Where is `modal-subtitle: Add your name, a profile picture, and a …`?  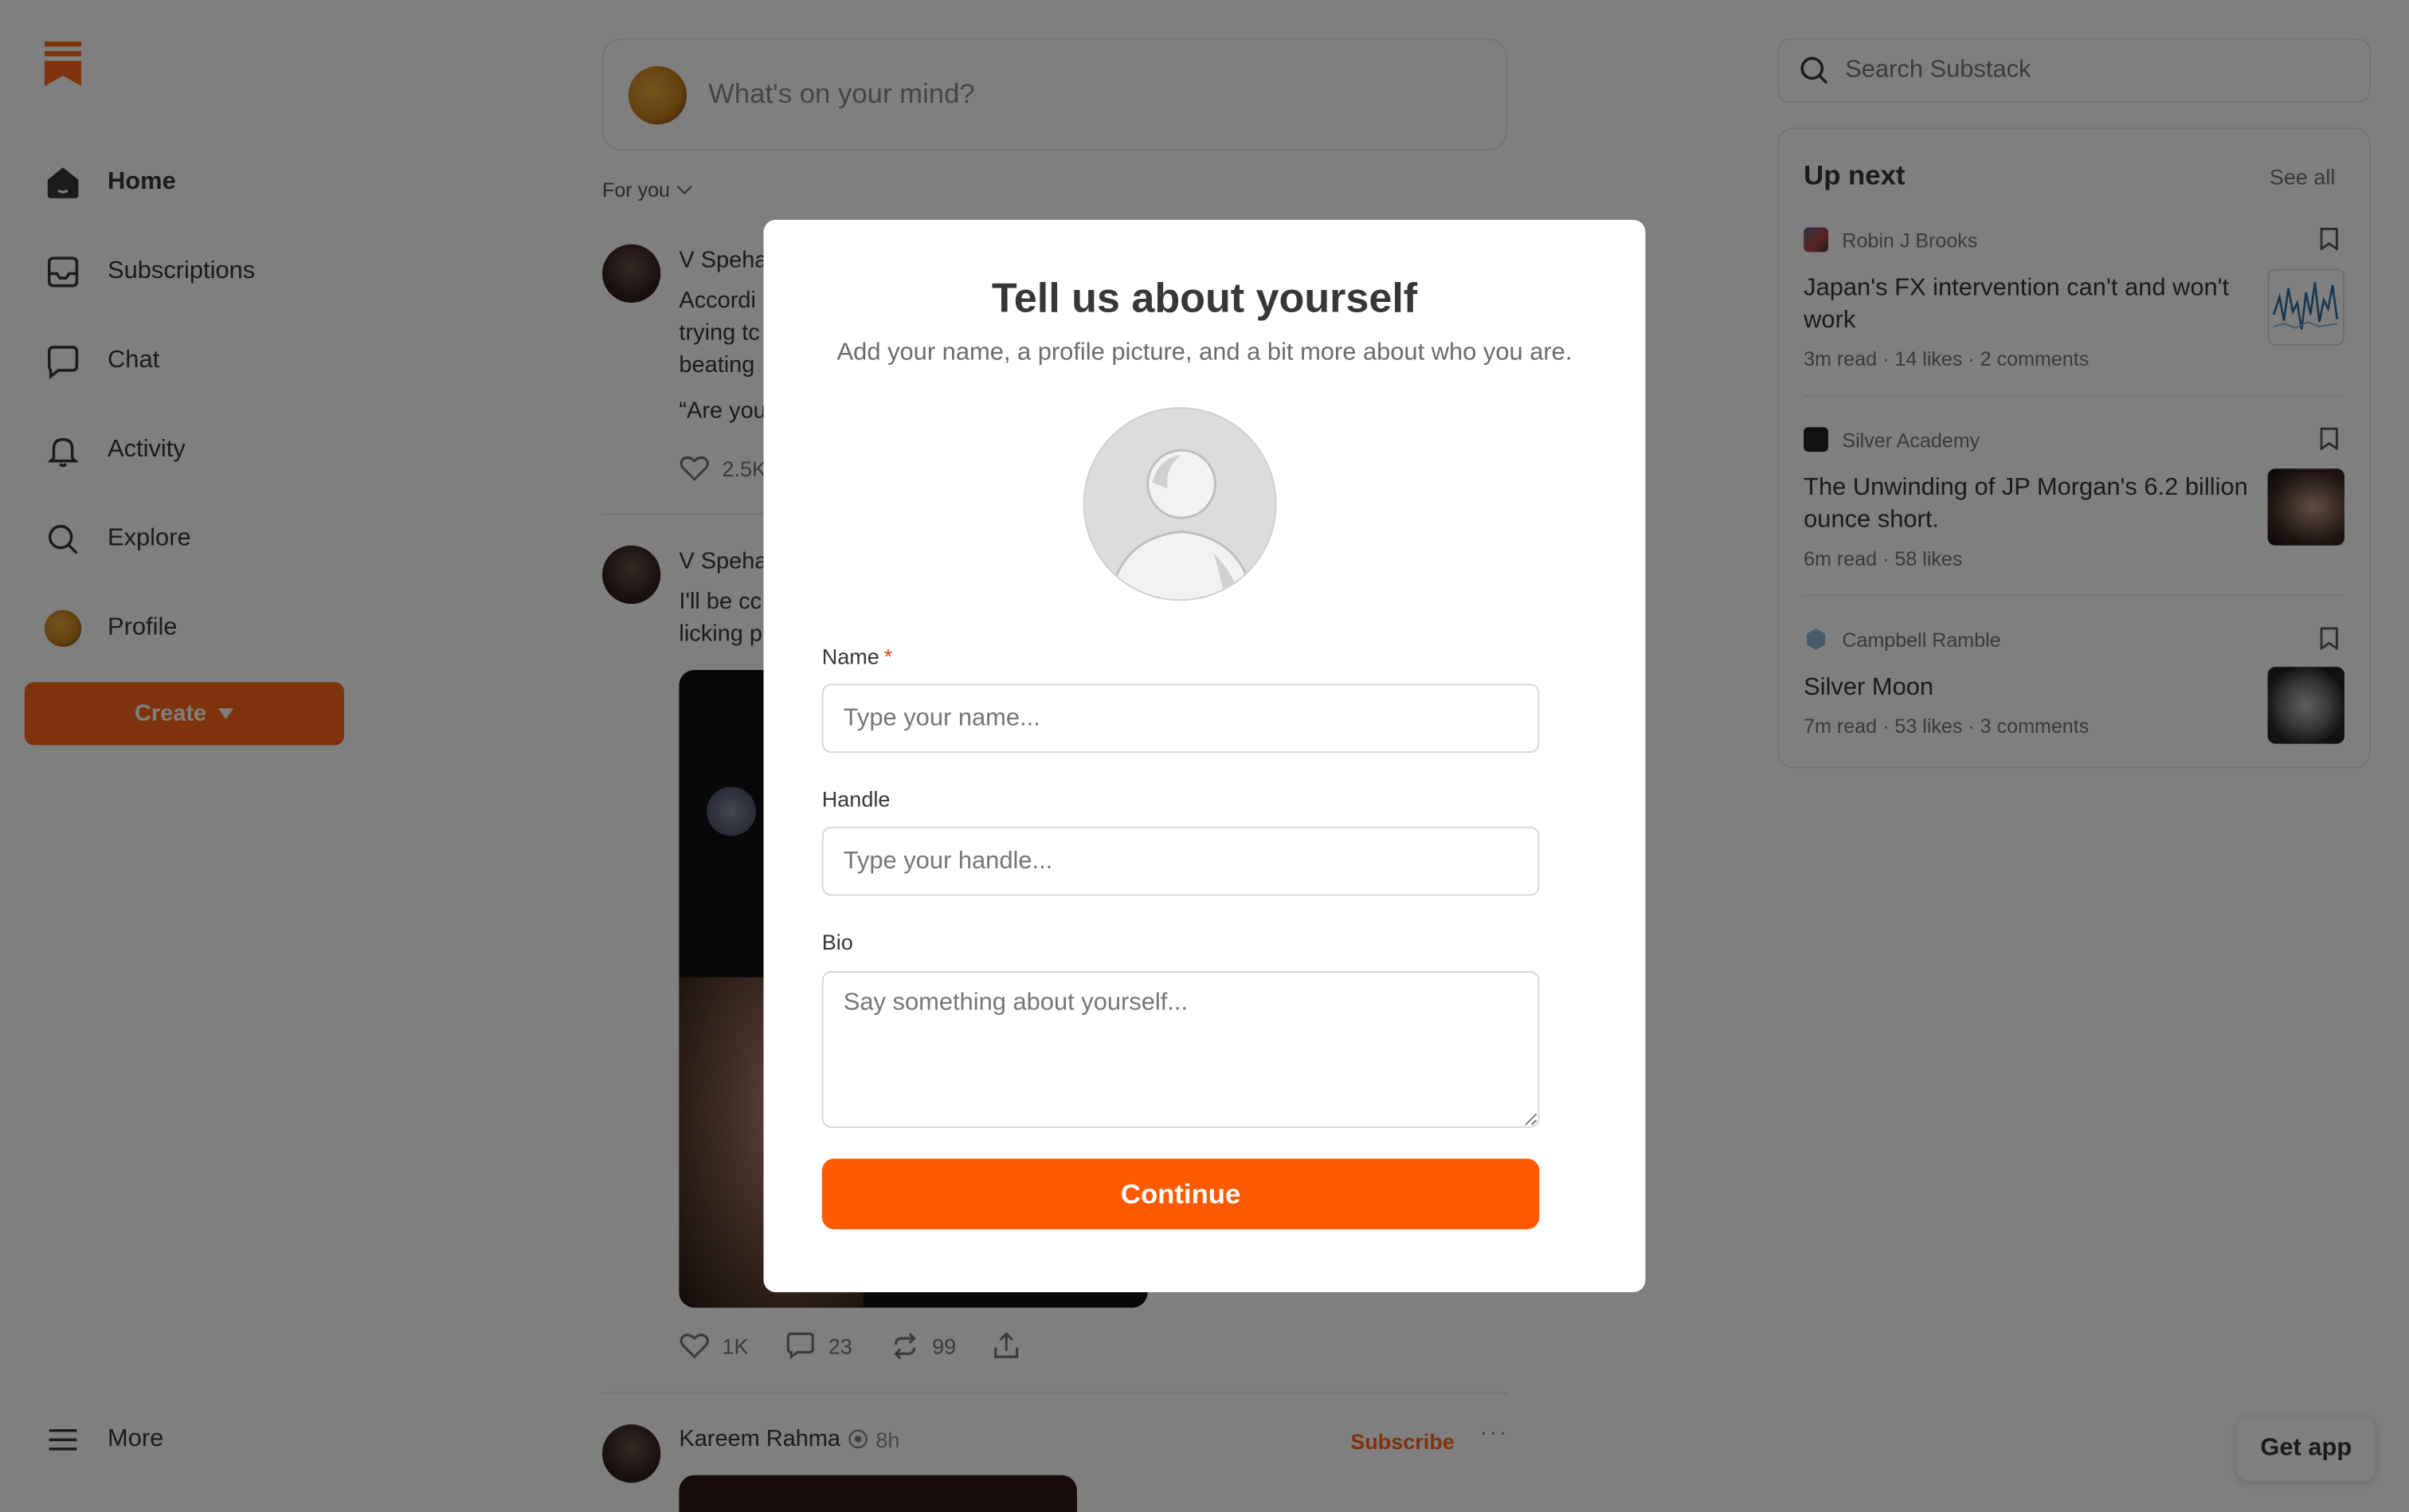 modal-subtitle: Add your name, a profile picture, and a … is located at coordinates (1204, 353).